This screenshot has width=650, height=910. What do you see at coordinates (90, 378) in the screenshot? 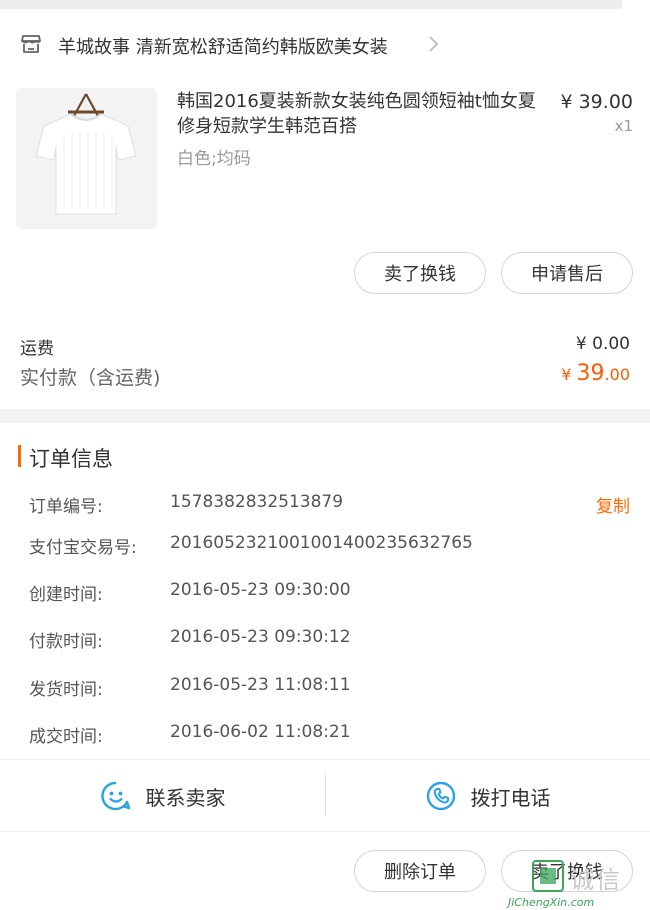
I see `paid-label: 实付款（含运费)` at bounding box center [90, 378].